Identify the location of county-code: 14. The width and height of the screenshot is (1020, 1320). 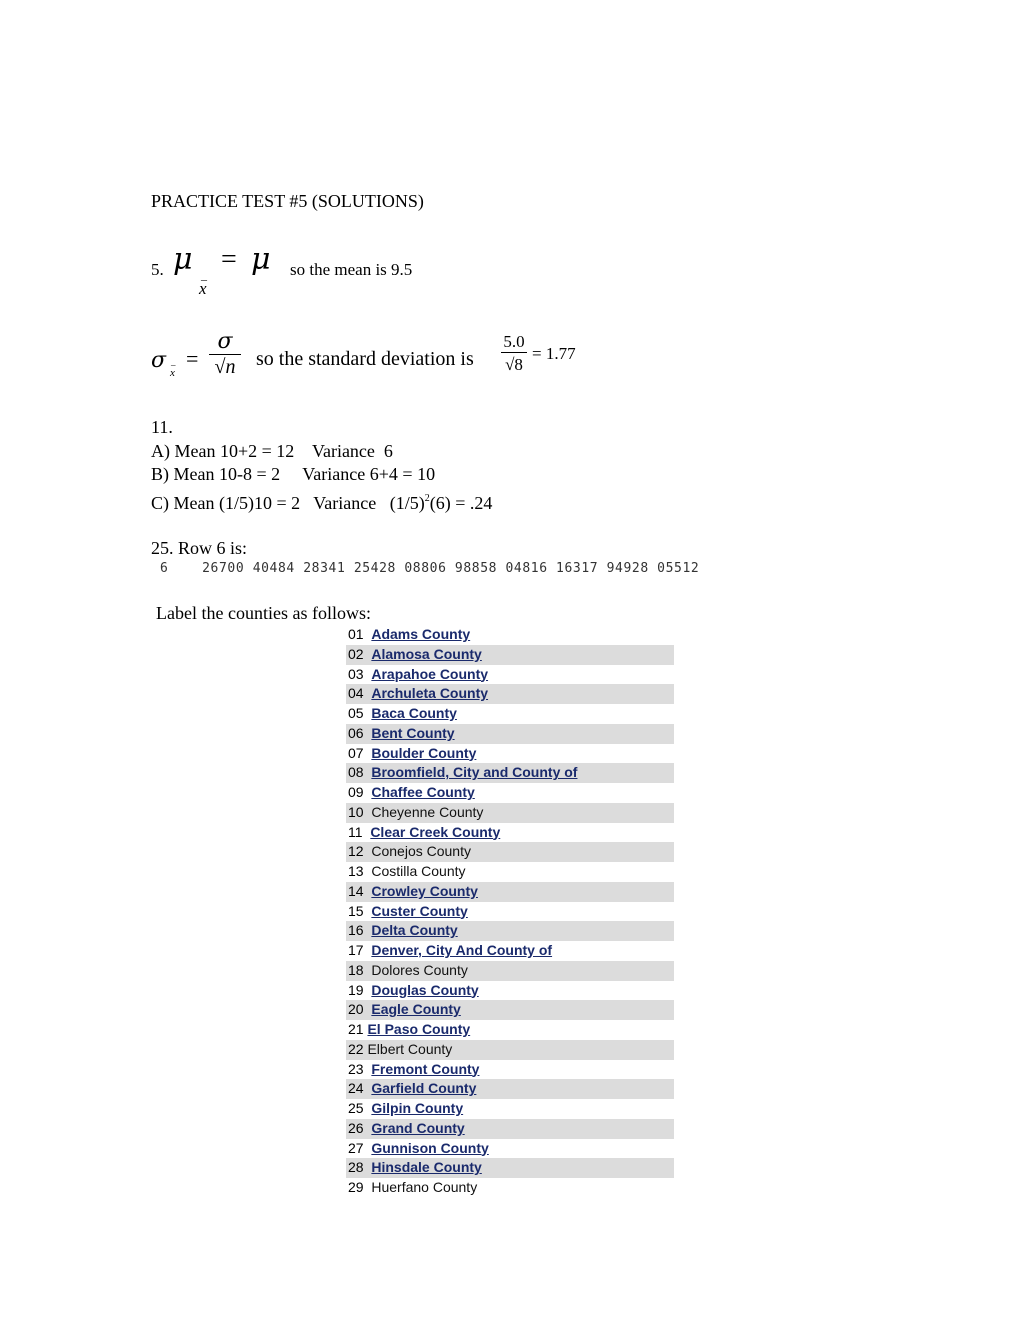
(360, 890).